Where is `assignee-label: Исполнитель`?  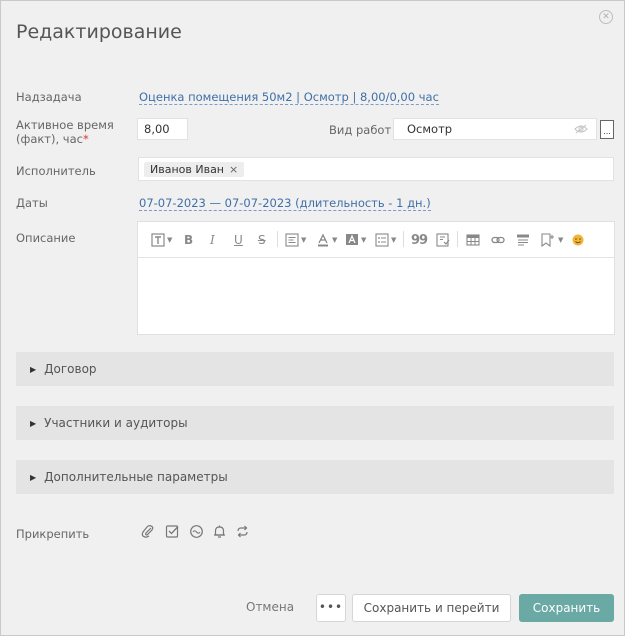
assignee-label: Исполнитель is located at coordinates (56, 171).